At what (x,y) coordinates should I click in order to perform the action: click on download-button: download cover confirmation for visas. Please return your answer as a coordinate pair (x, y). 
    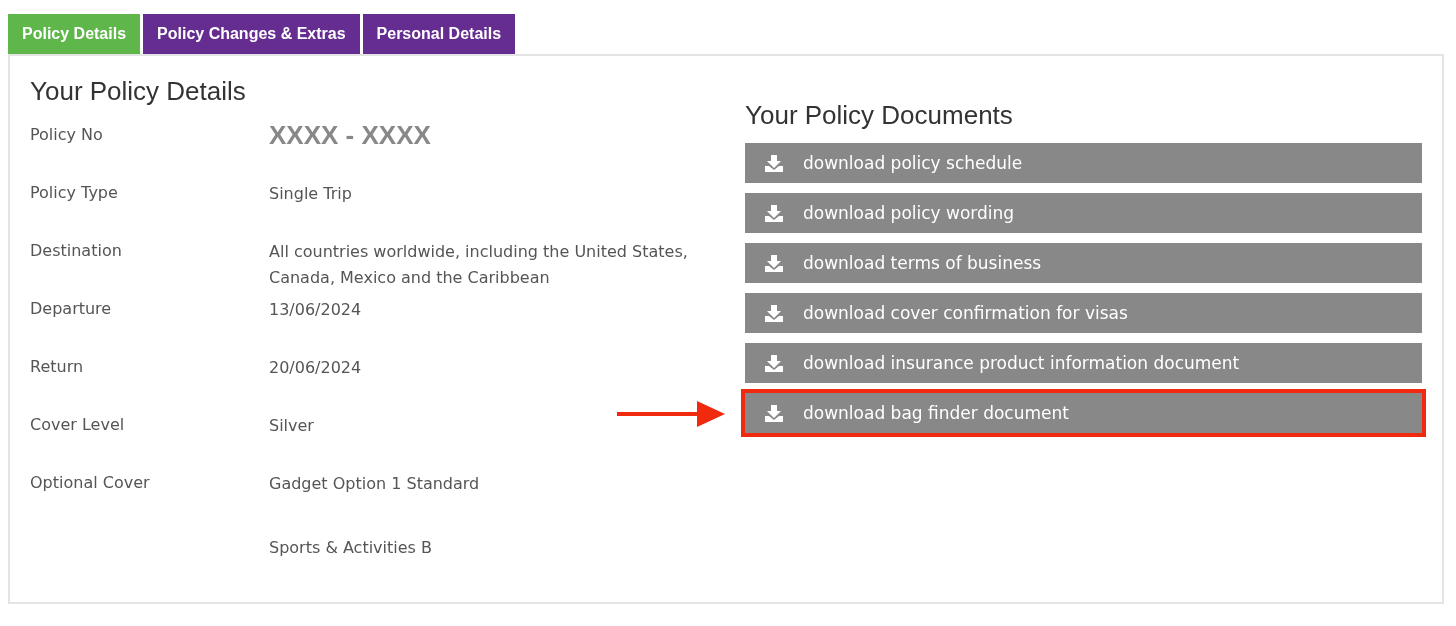
    Looking at the image, I should click on (1083, 313).